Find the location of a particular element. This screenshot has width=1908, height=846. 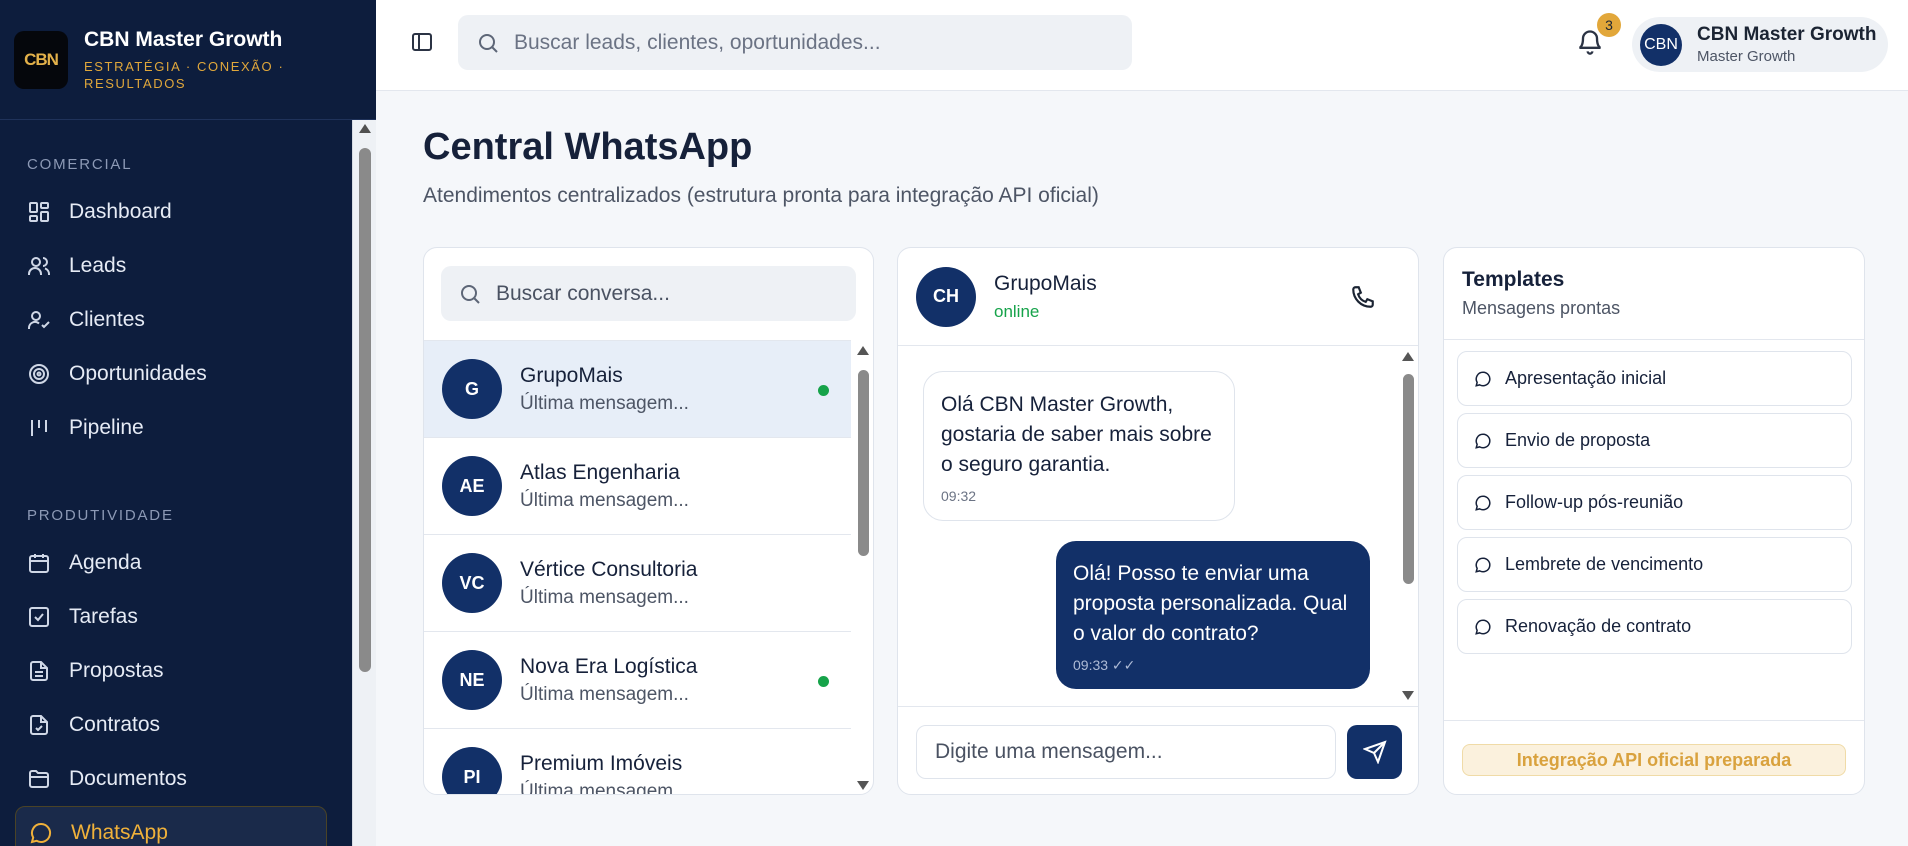

template-item: Lembrete de vencimento is located at coordinates (1654, 564).